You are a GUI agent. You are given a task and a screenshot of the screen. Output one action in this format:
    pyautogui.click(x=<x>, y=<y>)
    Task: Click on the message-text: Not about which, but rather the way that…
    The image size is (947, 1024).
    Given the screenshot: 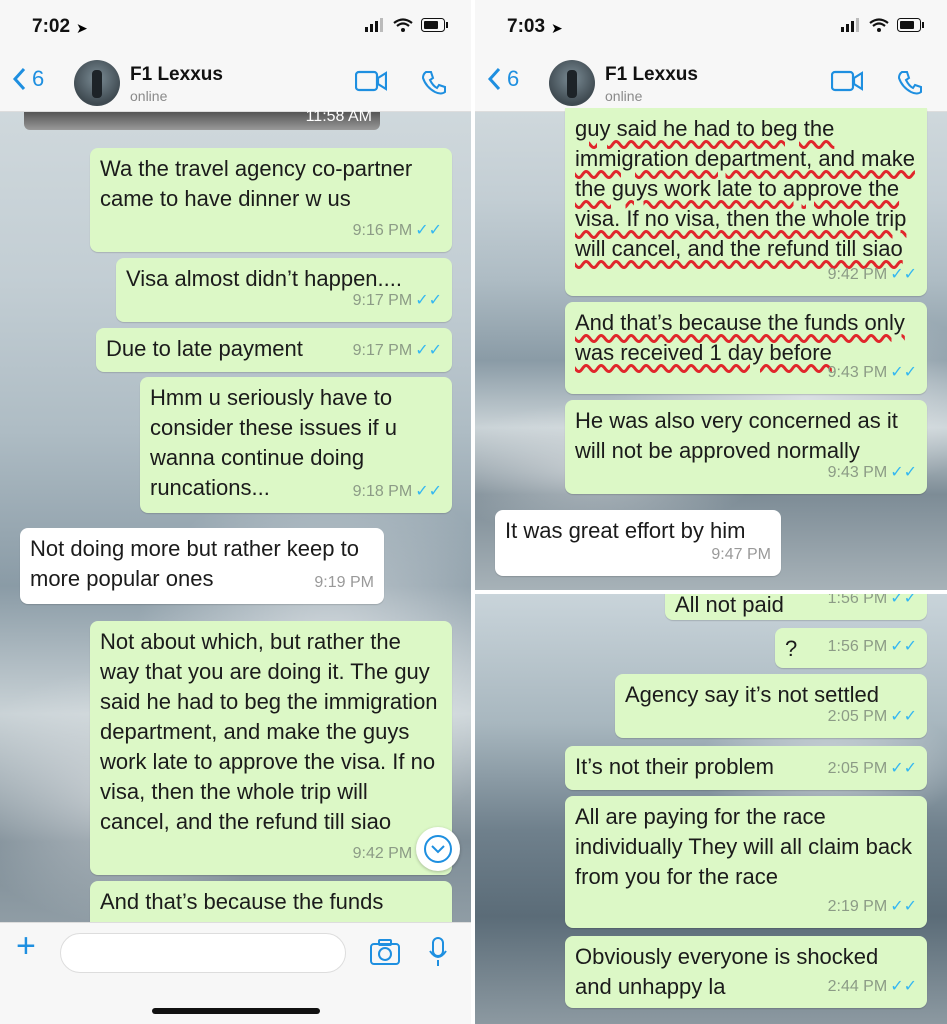 What is the action you would take?
    pyautogui.click(x=269, y=731)
    